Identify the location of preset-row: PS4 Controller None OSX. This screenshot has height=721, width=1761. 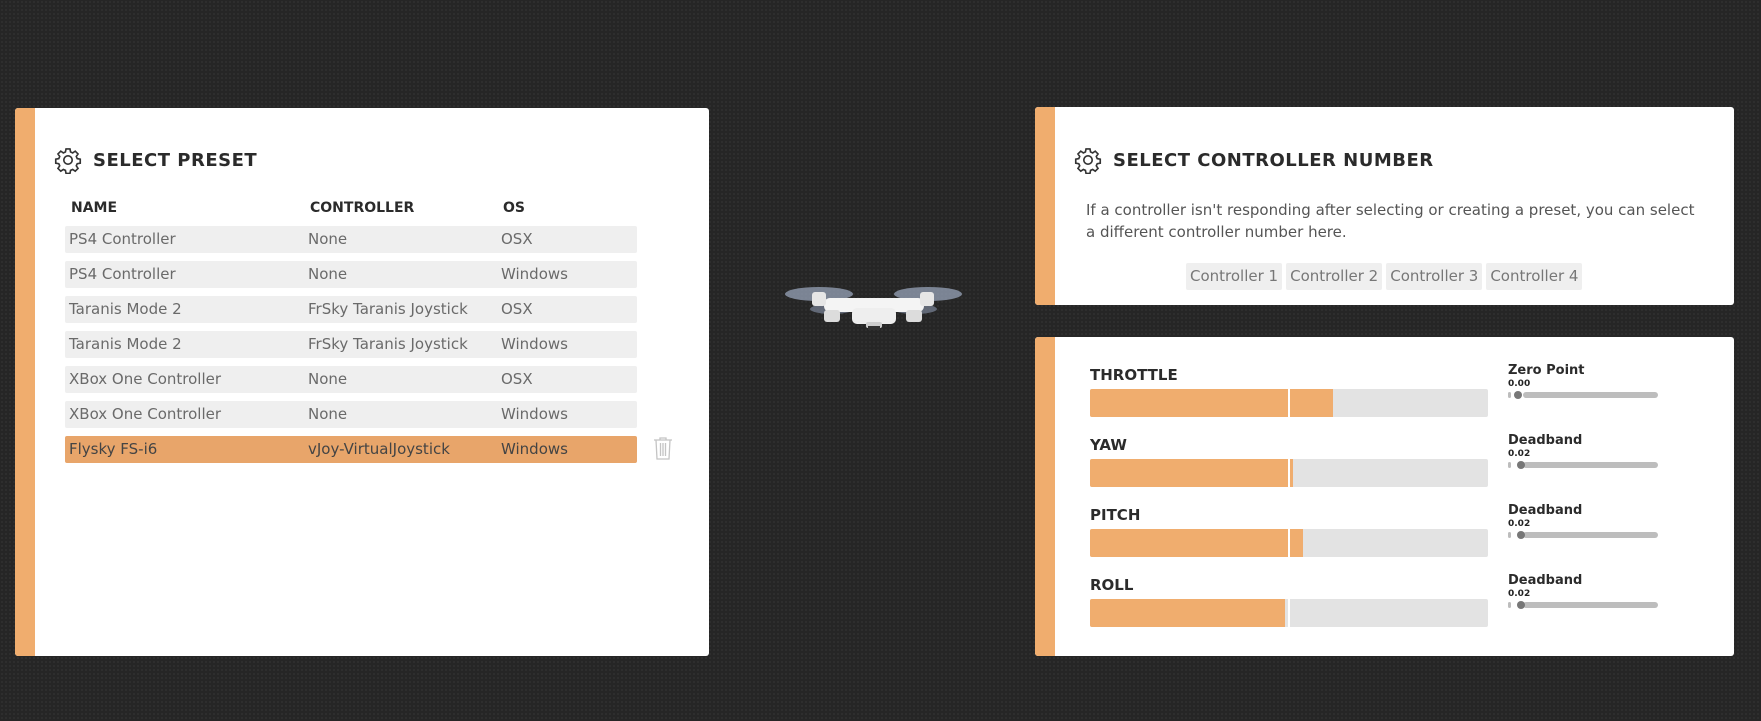
(351, 239).